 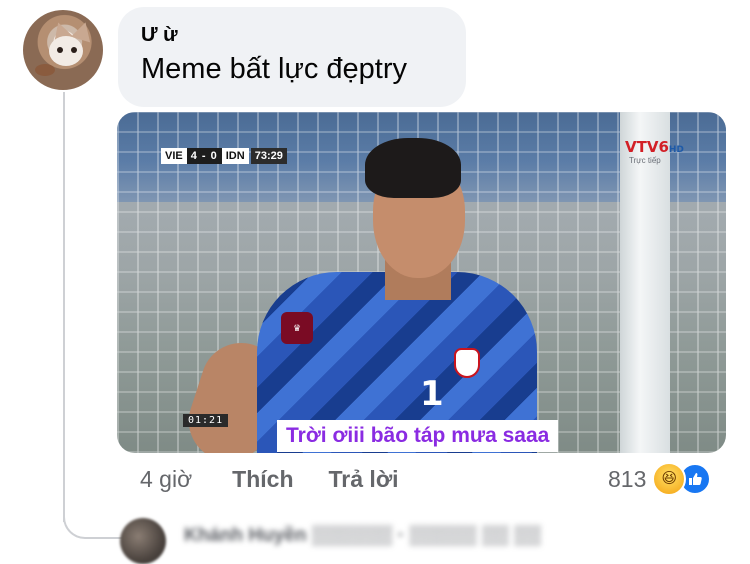 What do you see at coordinates (363, 535) in the screenshot?
I see `next-comment-text: Khánh Huyền ▒▒▒▒▒▒ · ▒▒▒▒▒ ▒▒ ▒▒` at bounding box center [363, 535].